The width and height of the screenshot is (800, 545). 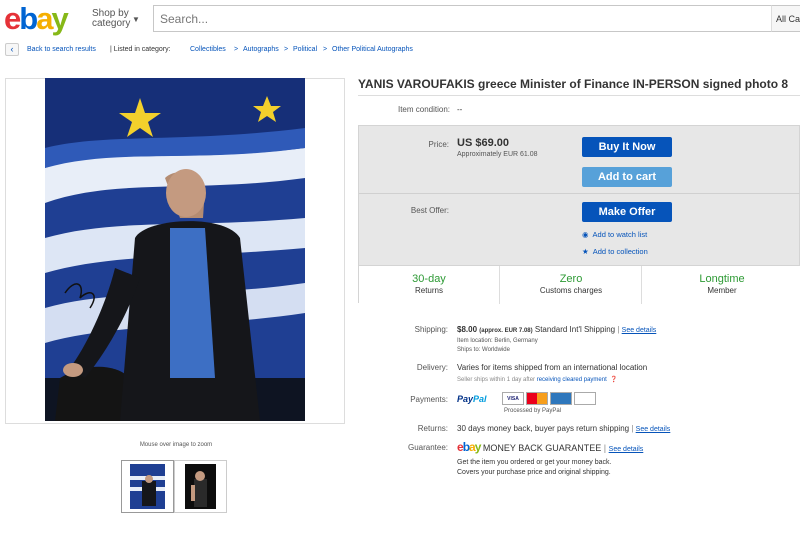 What do you see at coordinates (639, 330) in the screenshot?
I see `shipping-see-details-link: See details` at bounding box center [639, 330].